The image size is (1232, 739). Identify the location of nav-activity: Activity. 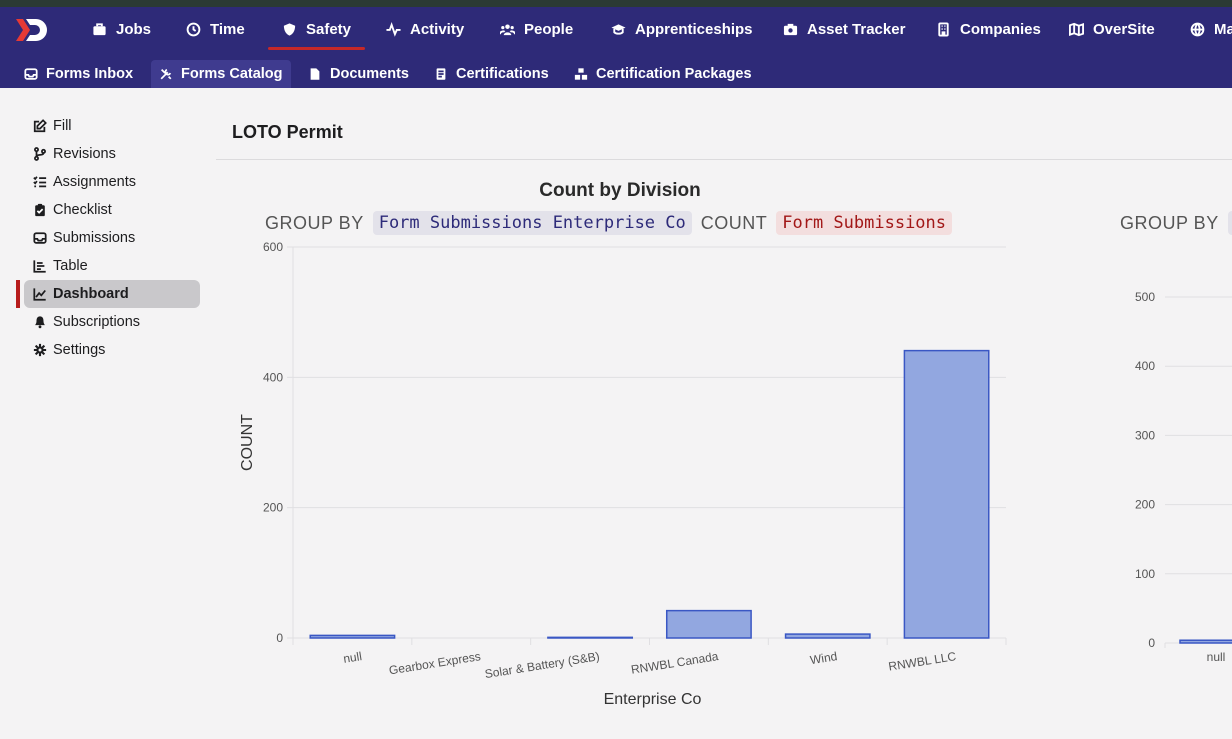
(425, 29).